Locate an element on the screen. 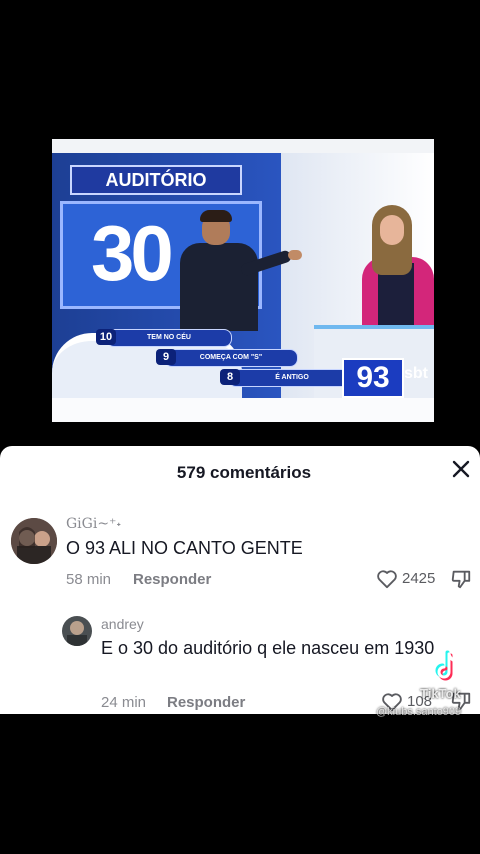  comment-time: 58 min is located at coordinates (89, 579).